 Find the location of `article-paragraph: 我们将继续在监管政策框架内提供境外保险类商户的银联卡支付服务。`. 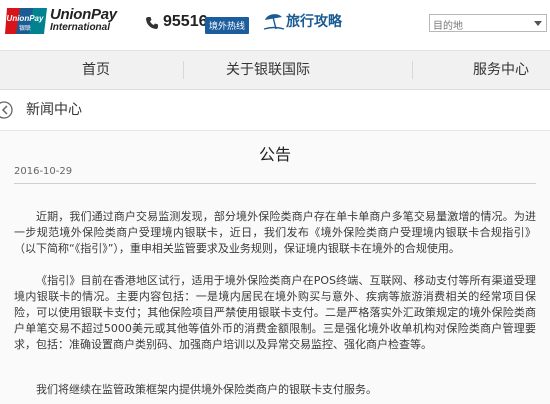

article-paragraph: 我们将继续在监管政策框架内提供境外保险类商户的银联卡支付服务。 is located at coordinates (206, 389).